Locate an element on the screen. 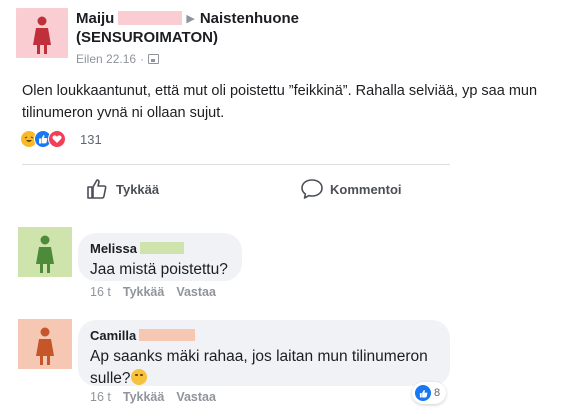 This screenshot has height=412, width=582. group-name: Naistenhuone is located at coordinates (249, 18).